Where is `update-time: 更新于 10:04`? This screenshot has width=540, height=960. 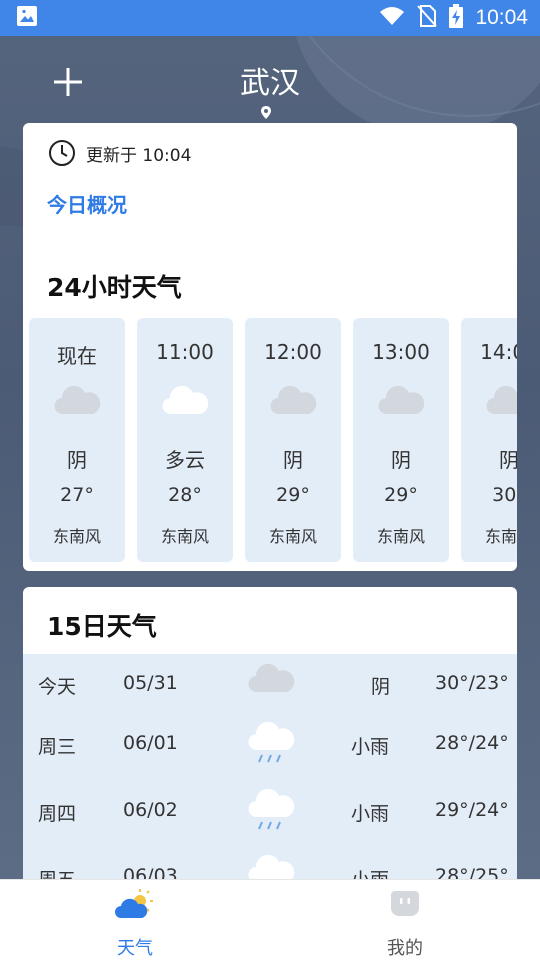
update-time: 更新于 10:04 is located at coordinates (139, 155).